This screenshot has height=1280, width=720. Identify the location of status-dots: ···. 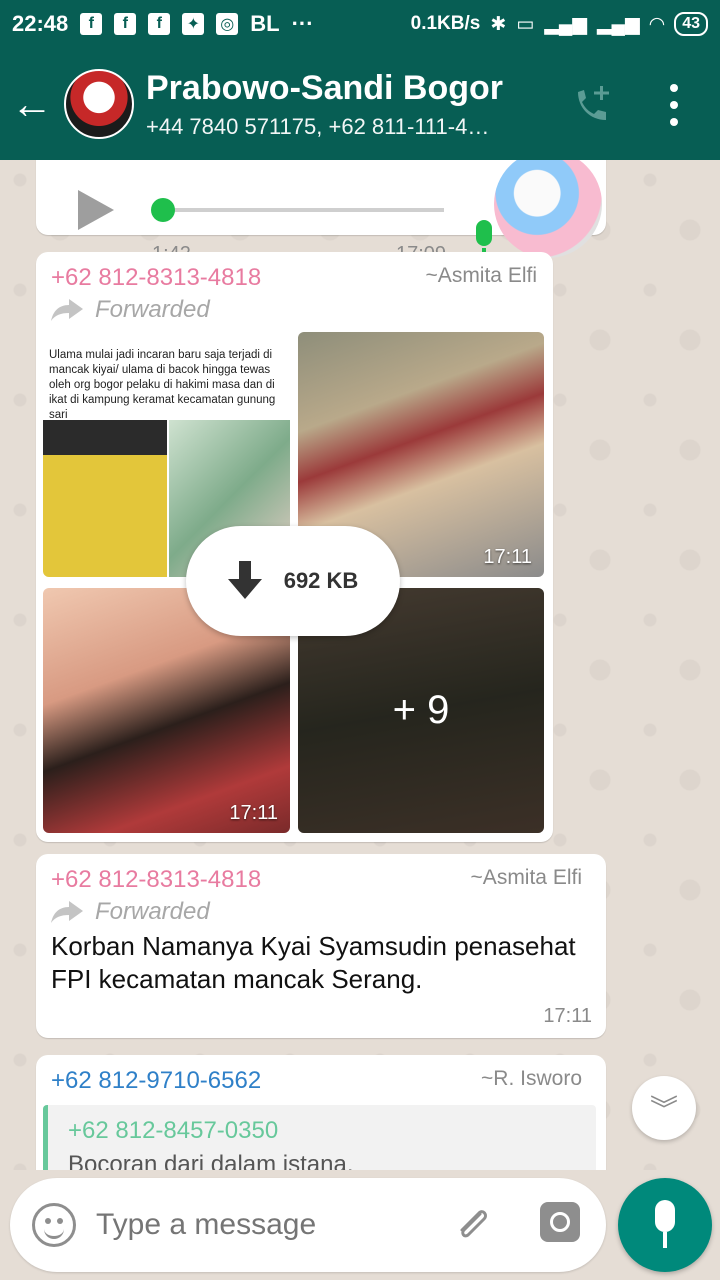
(302, 23).